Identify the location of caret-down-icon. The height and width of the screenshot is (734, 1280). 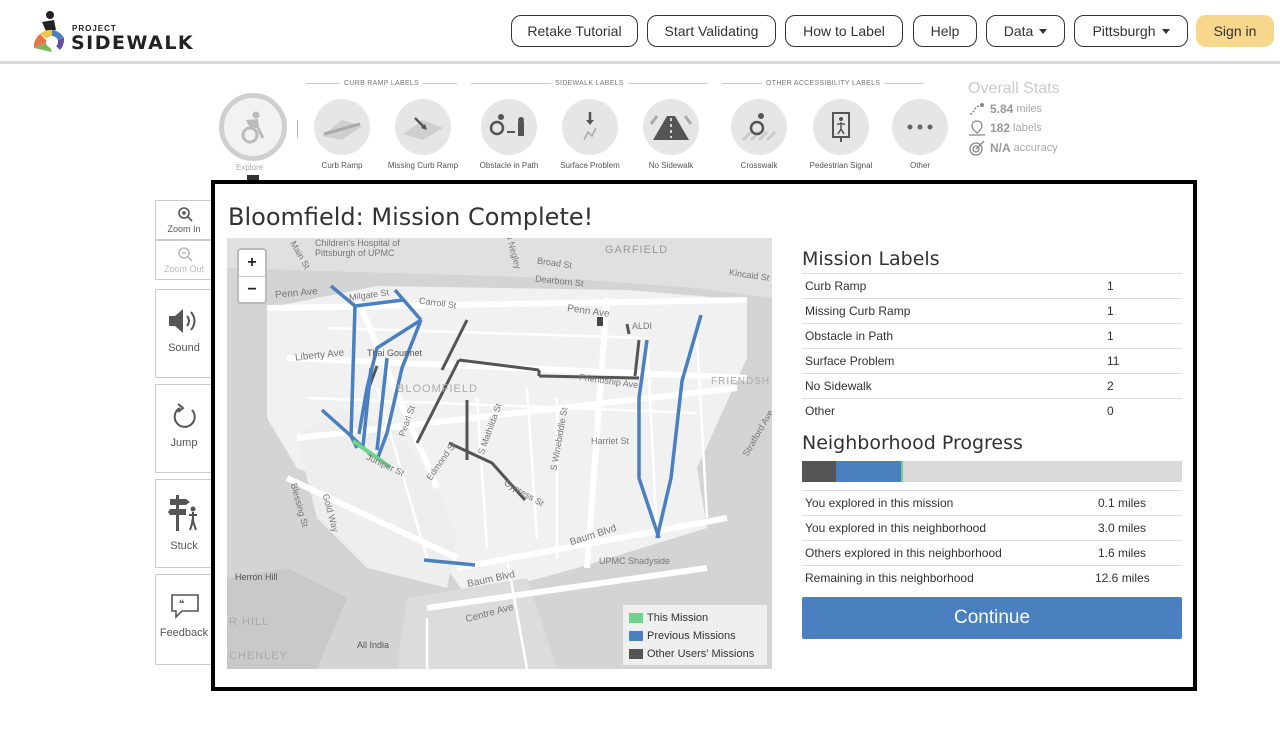
(1165, 31).